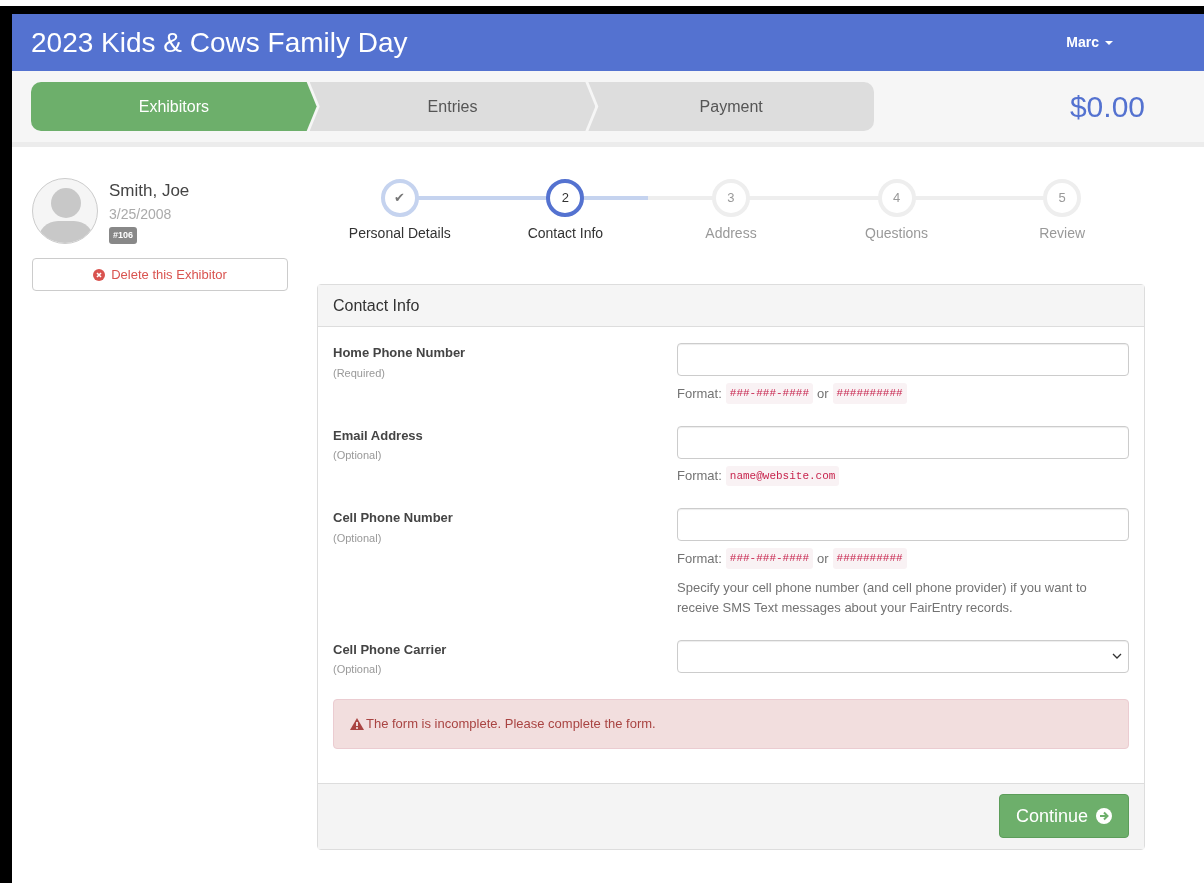  What do you see at coordinates (149, 191) in the screenshot?
I see `exhibitor-name: Smith, Joe` at bounding box center [149, 191].